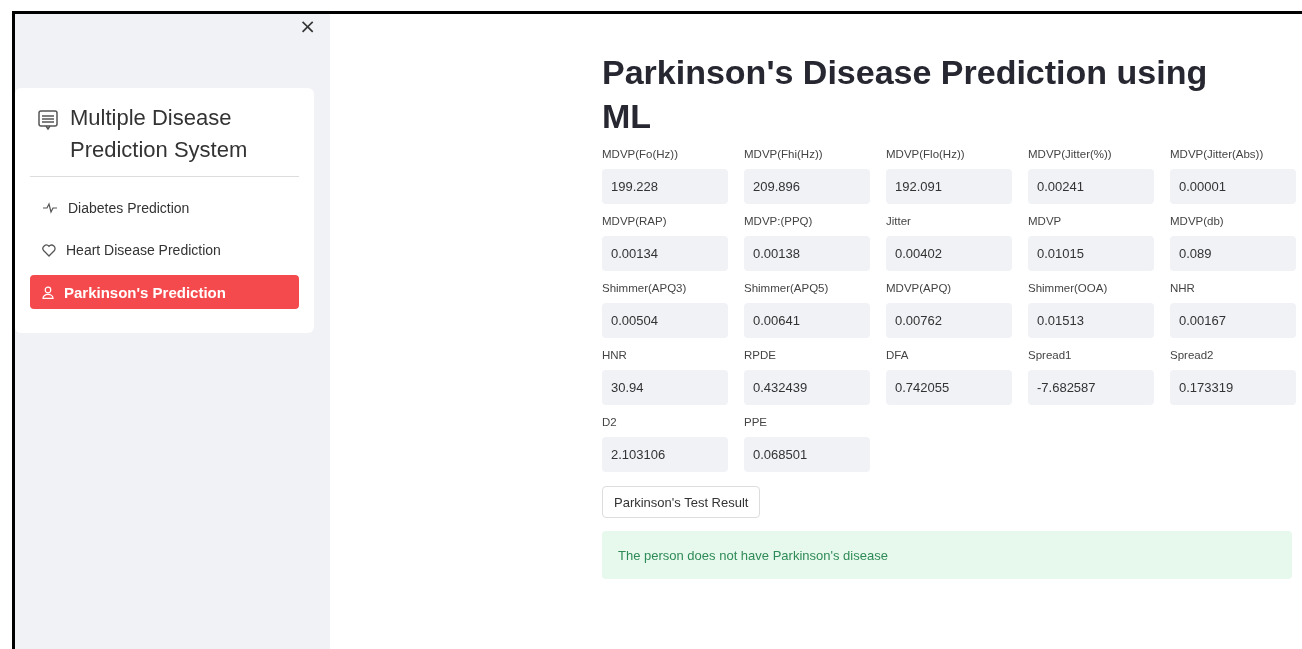  Describe the element at coordinates (807, 454) in the screenshot. I see `input-field: 0.068501` at that location.